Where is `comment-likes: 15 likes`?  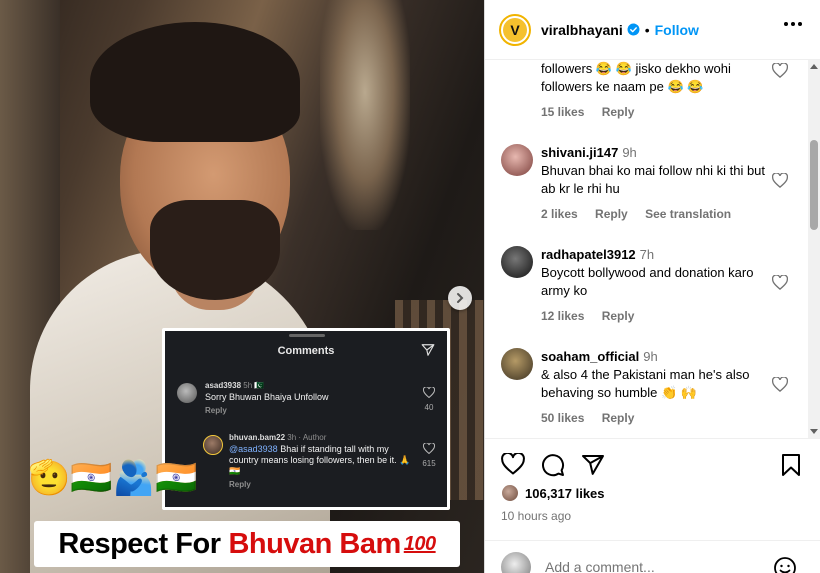
comment-likes: 15 likes is located at coordinates (562, 112).